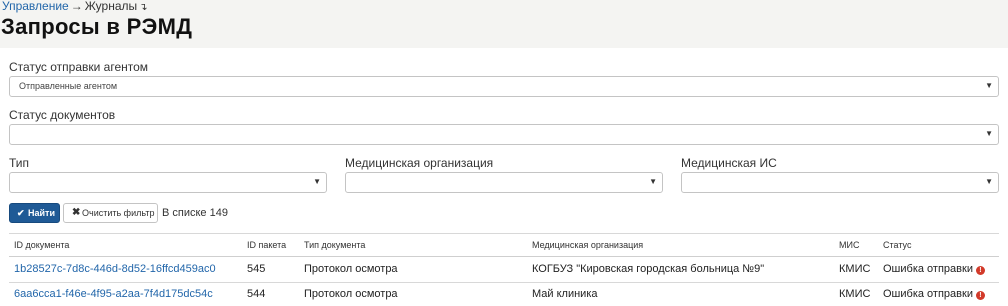  Describe the element at coordinates (97, 26) in the screenshot. I see `page-title: Запросы в РЭМД` at that location.